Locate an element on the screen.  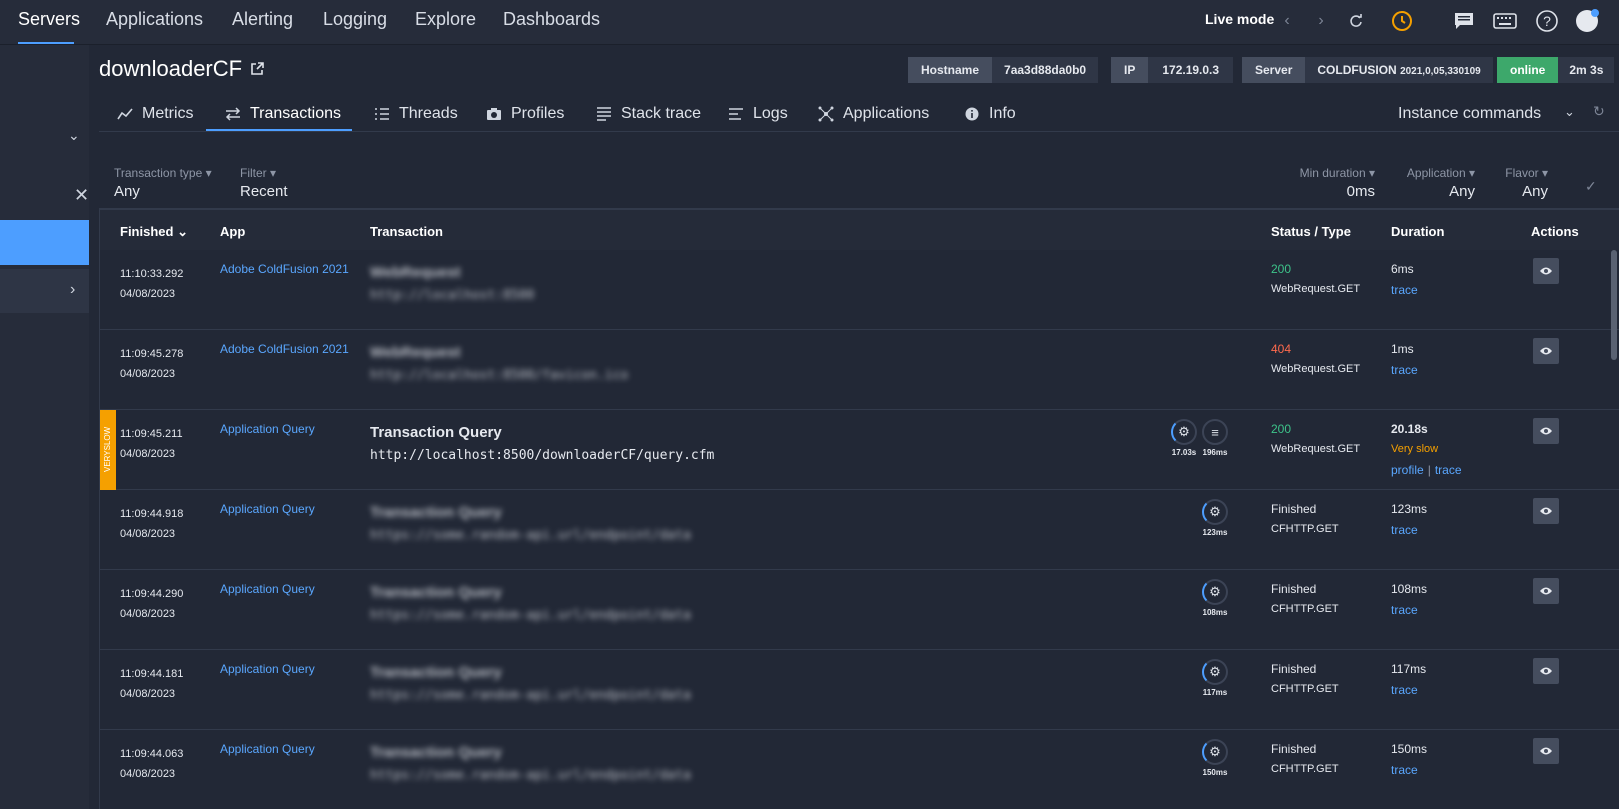
nav-explore: Explore is located at coordinates (445, 19).